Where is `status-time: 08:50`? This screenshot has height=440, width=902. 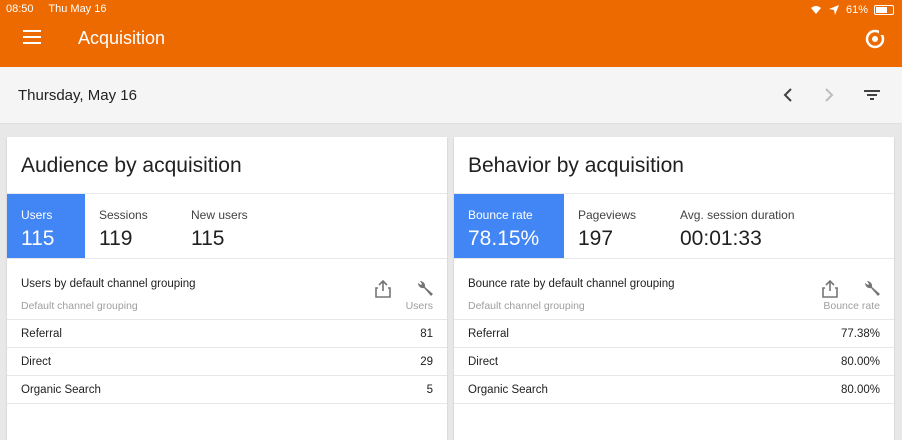 status-time: 08:50 is located at coordinates (20, 9).